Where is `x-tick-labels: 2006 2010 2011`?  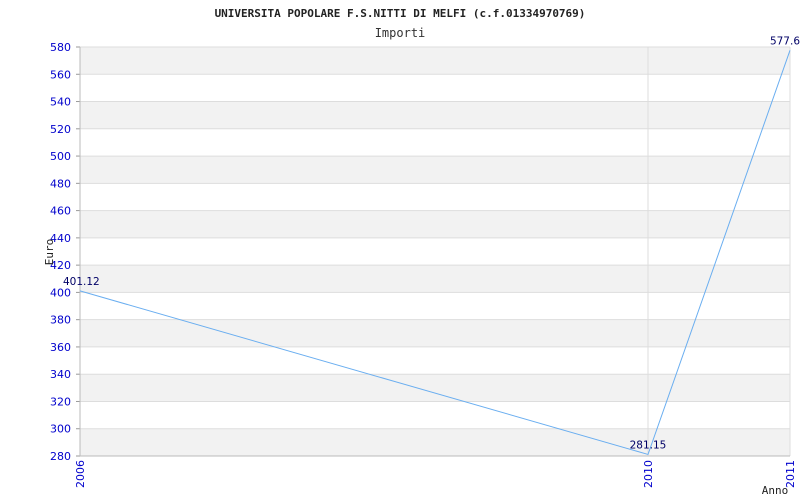 x-tick-labels: 2006 2010 2011 is located at coordinates (435, 474).